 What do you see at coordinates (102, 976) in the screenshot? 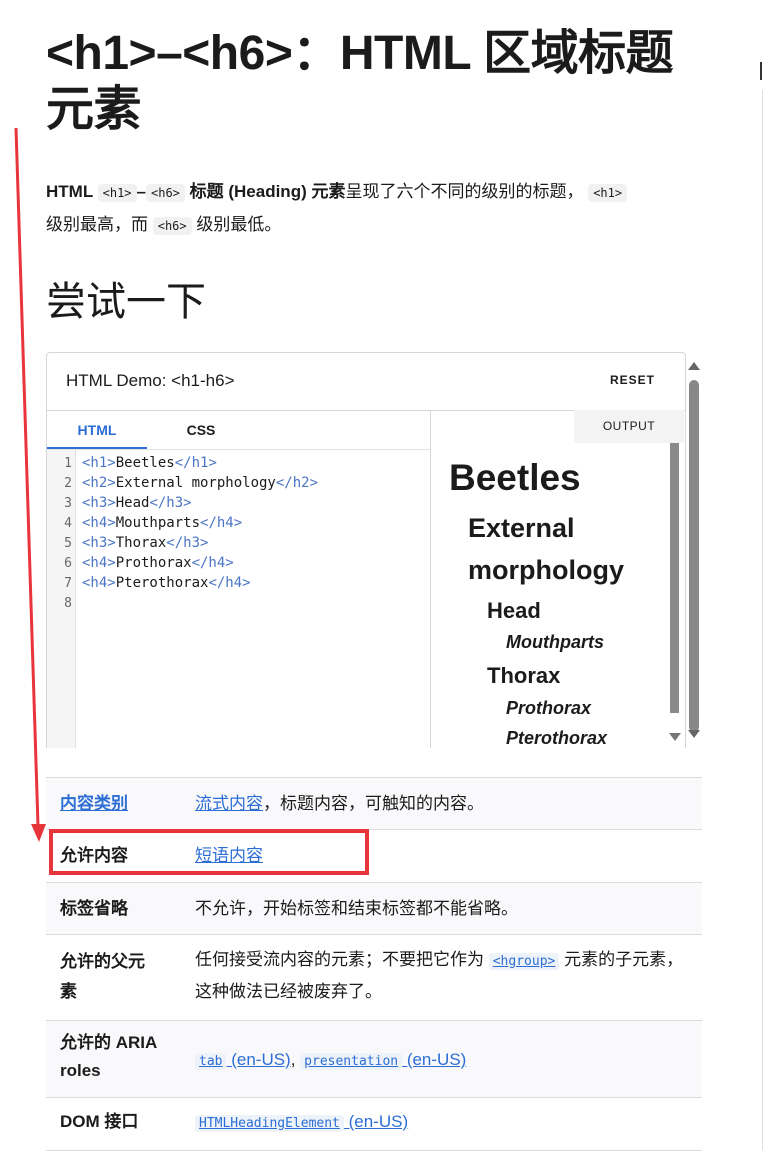
I see `row-header: 允许的父元素` at bounding box center [102, 976].